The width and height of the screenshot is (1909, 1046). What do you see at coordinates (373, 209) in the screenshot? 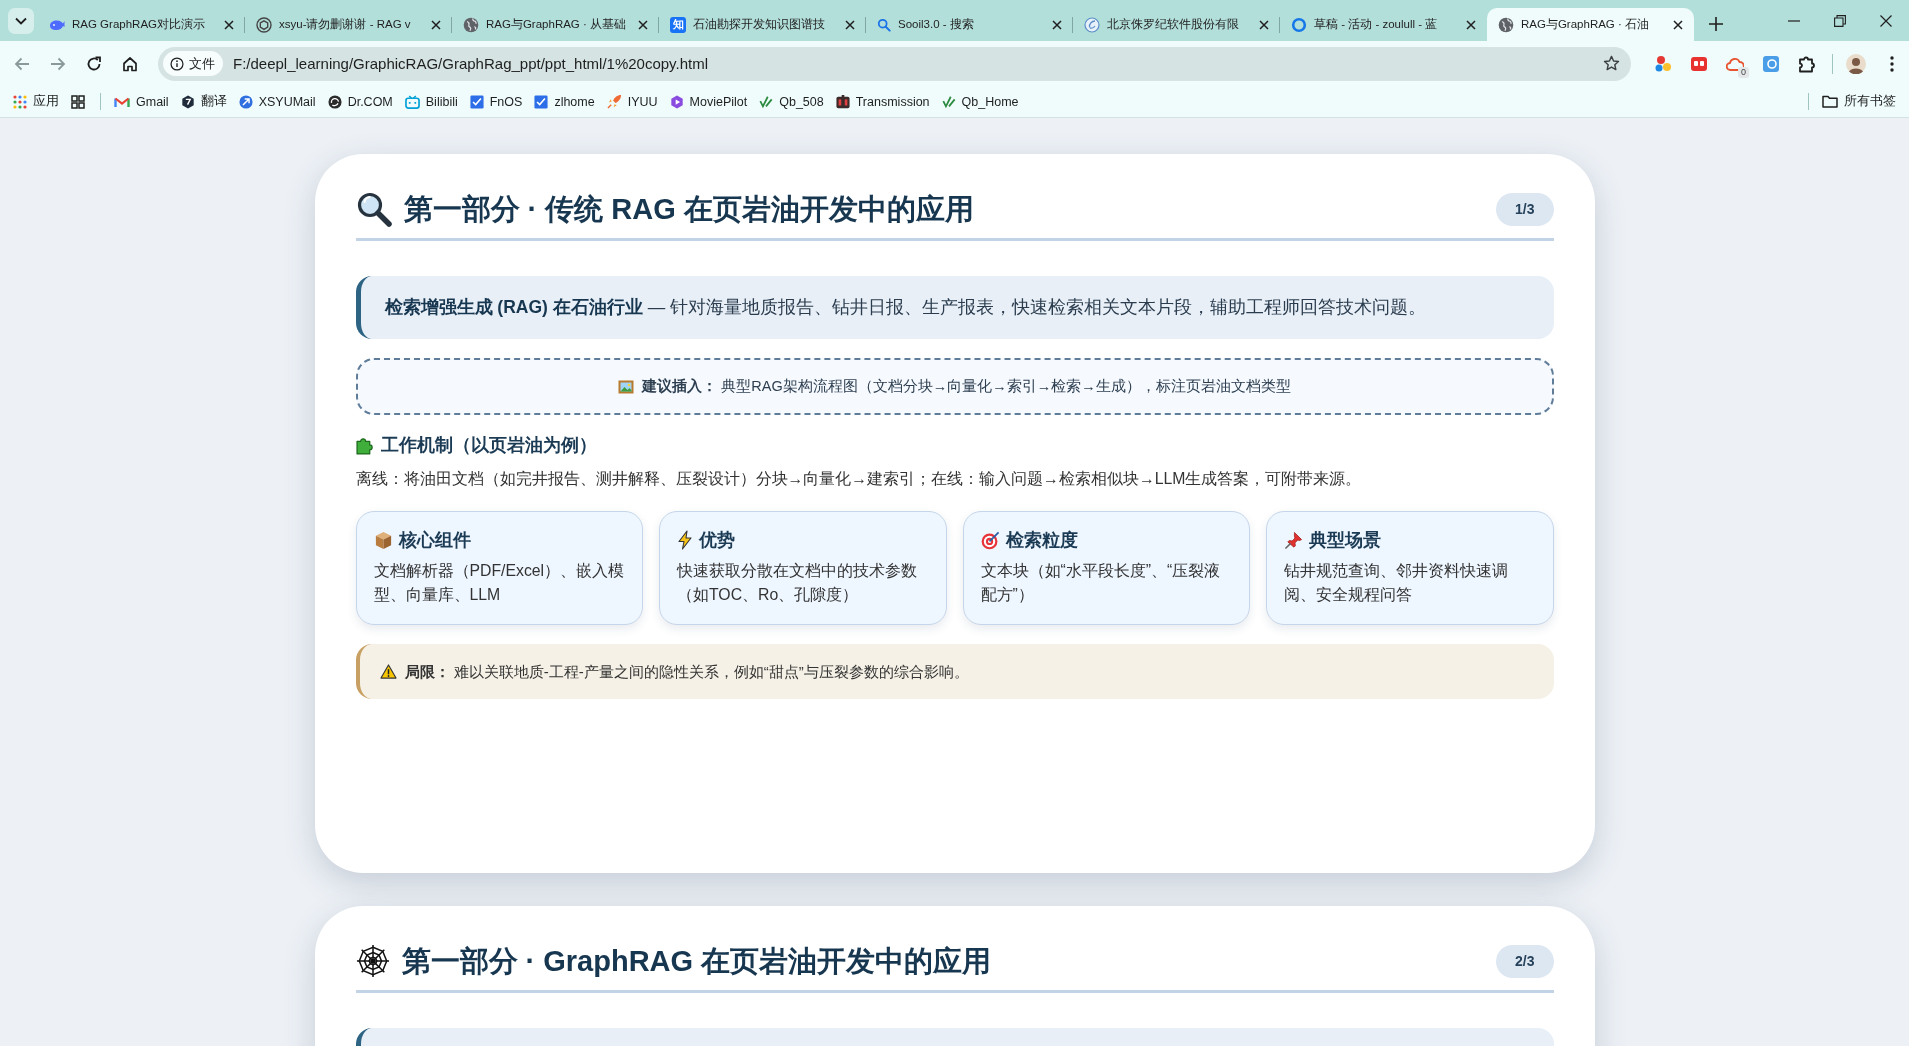
I see `magnifier-icon` at bounding box center [373, 209].